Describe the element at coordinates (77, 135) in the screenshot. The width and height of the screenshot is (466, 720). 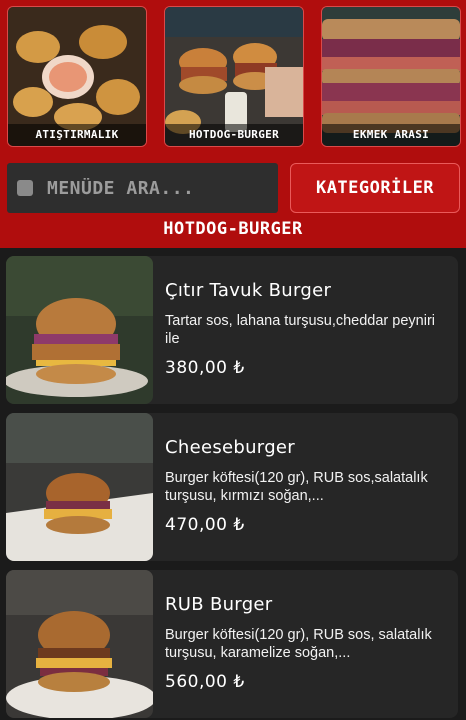
I see `category-label: ATIŞTIRMALIK` at that location.